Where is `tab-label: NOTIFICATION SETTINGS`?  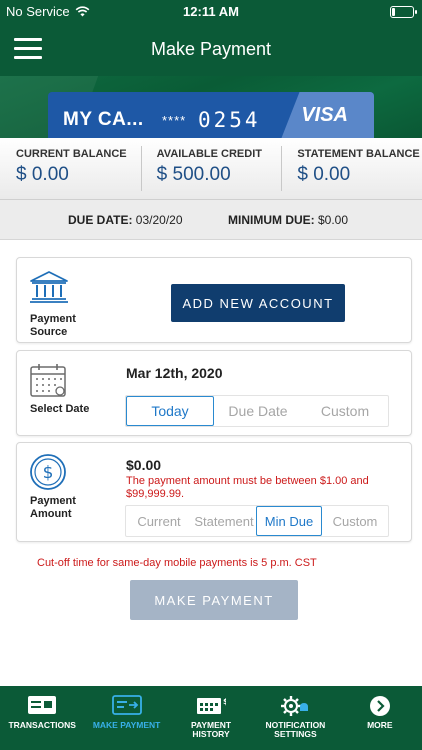
tab-label: NOTIFICATION SETTINGS is located at coordinates (295, 729).